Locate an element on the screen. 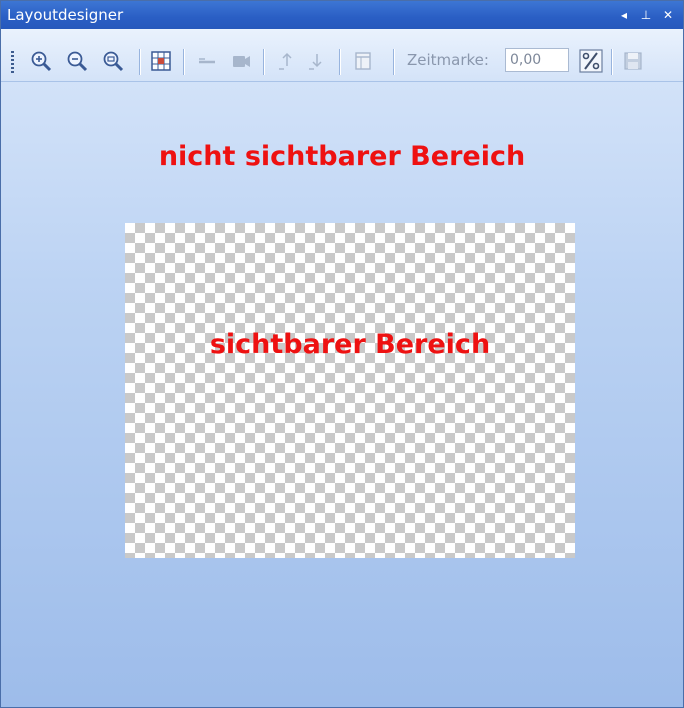  dock-arrow-icon: ◂ is located at coordinates (624, 15).